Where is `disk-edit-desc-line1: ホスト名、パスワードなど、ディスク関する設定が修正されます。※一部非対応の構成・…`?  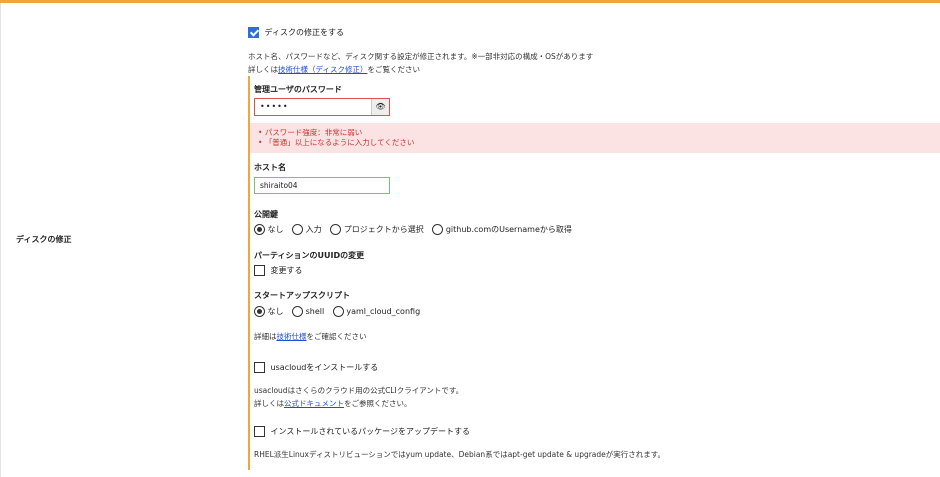
disk-edit-desc-line1: ホスト名、パスワードなど、ディスク関する設定が修正されます。※一部非対応の構成・… is located at coordinates (421, 56).